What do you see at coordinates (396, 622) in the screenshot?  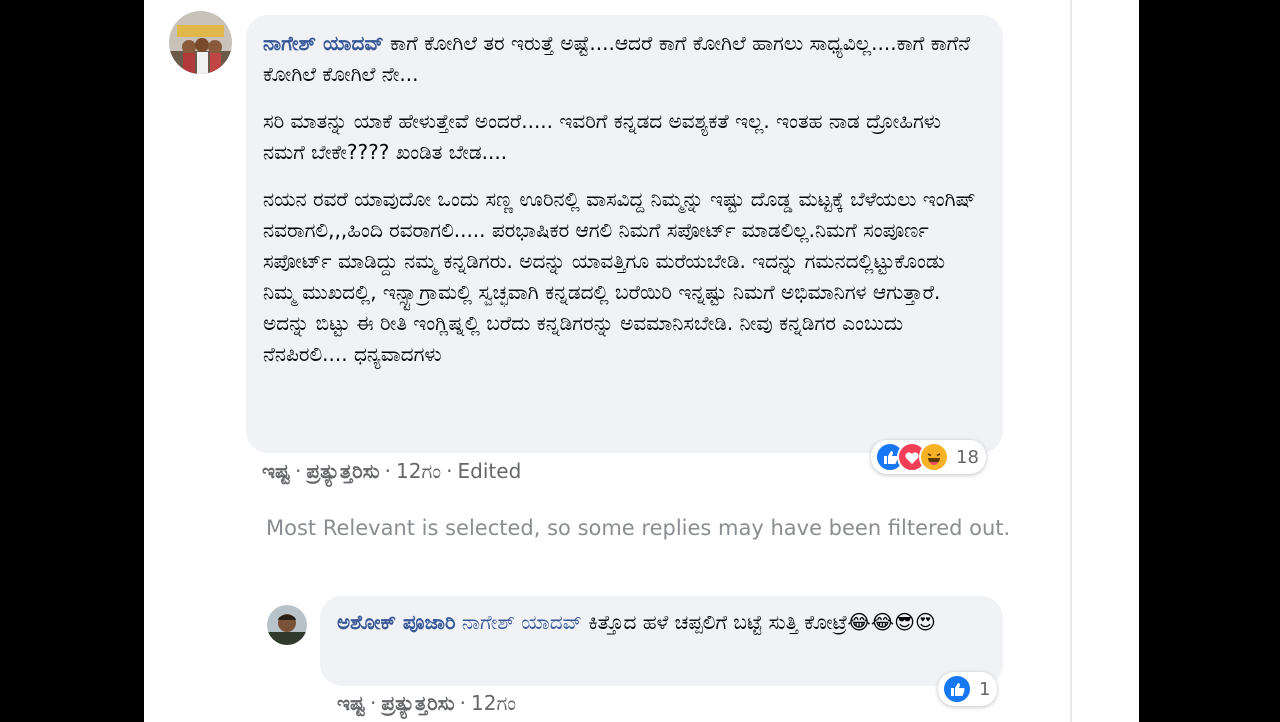 I see `reply-author-link: ಅಶೋಕ್ ಪೂಜಾರಿ` at bounding box center [396, 622].